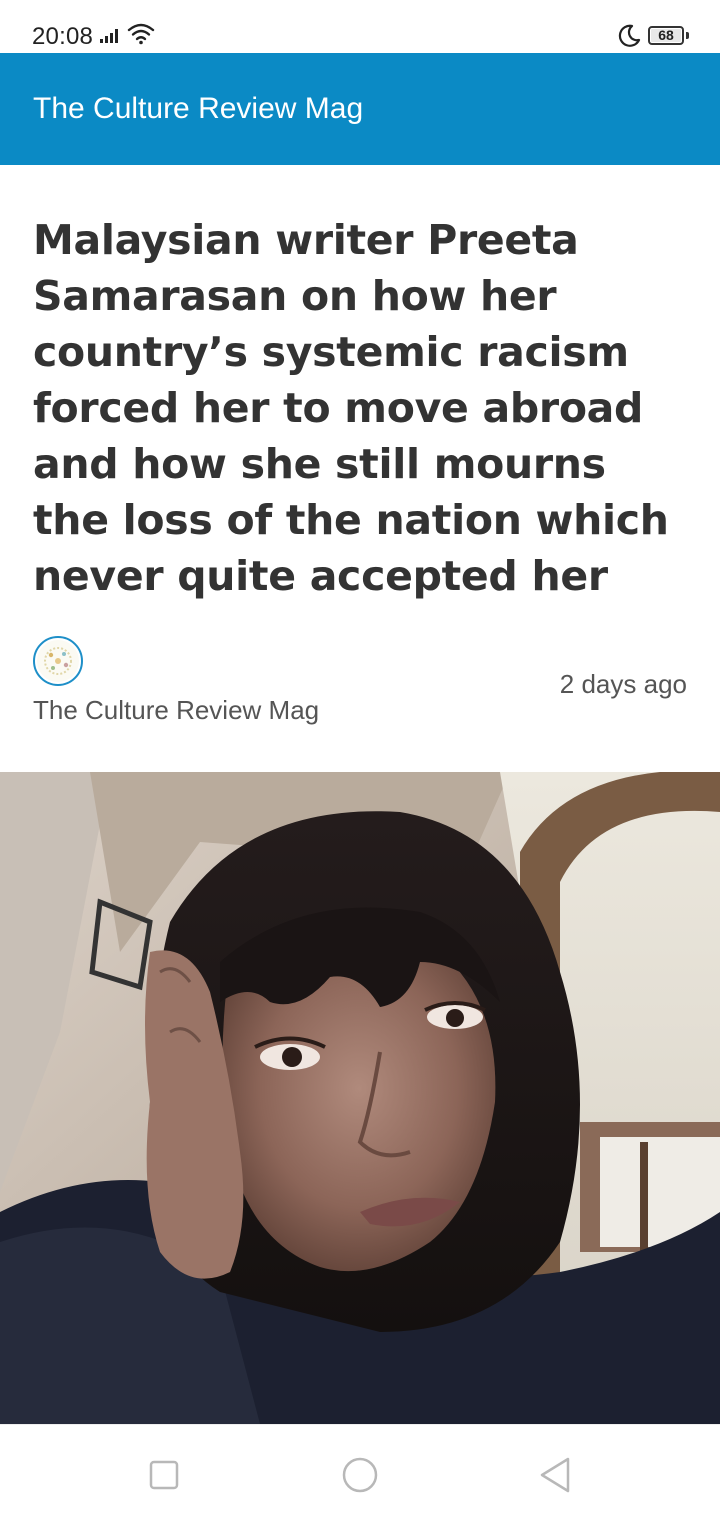 This screenshot has height=1520, width=720. I want to click on status-time: 20:08, so click(63, 36).